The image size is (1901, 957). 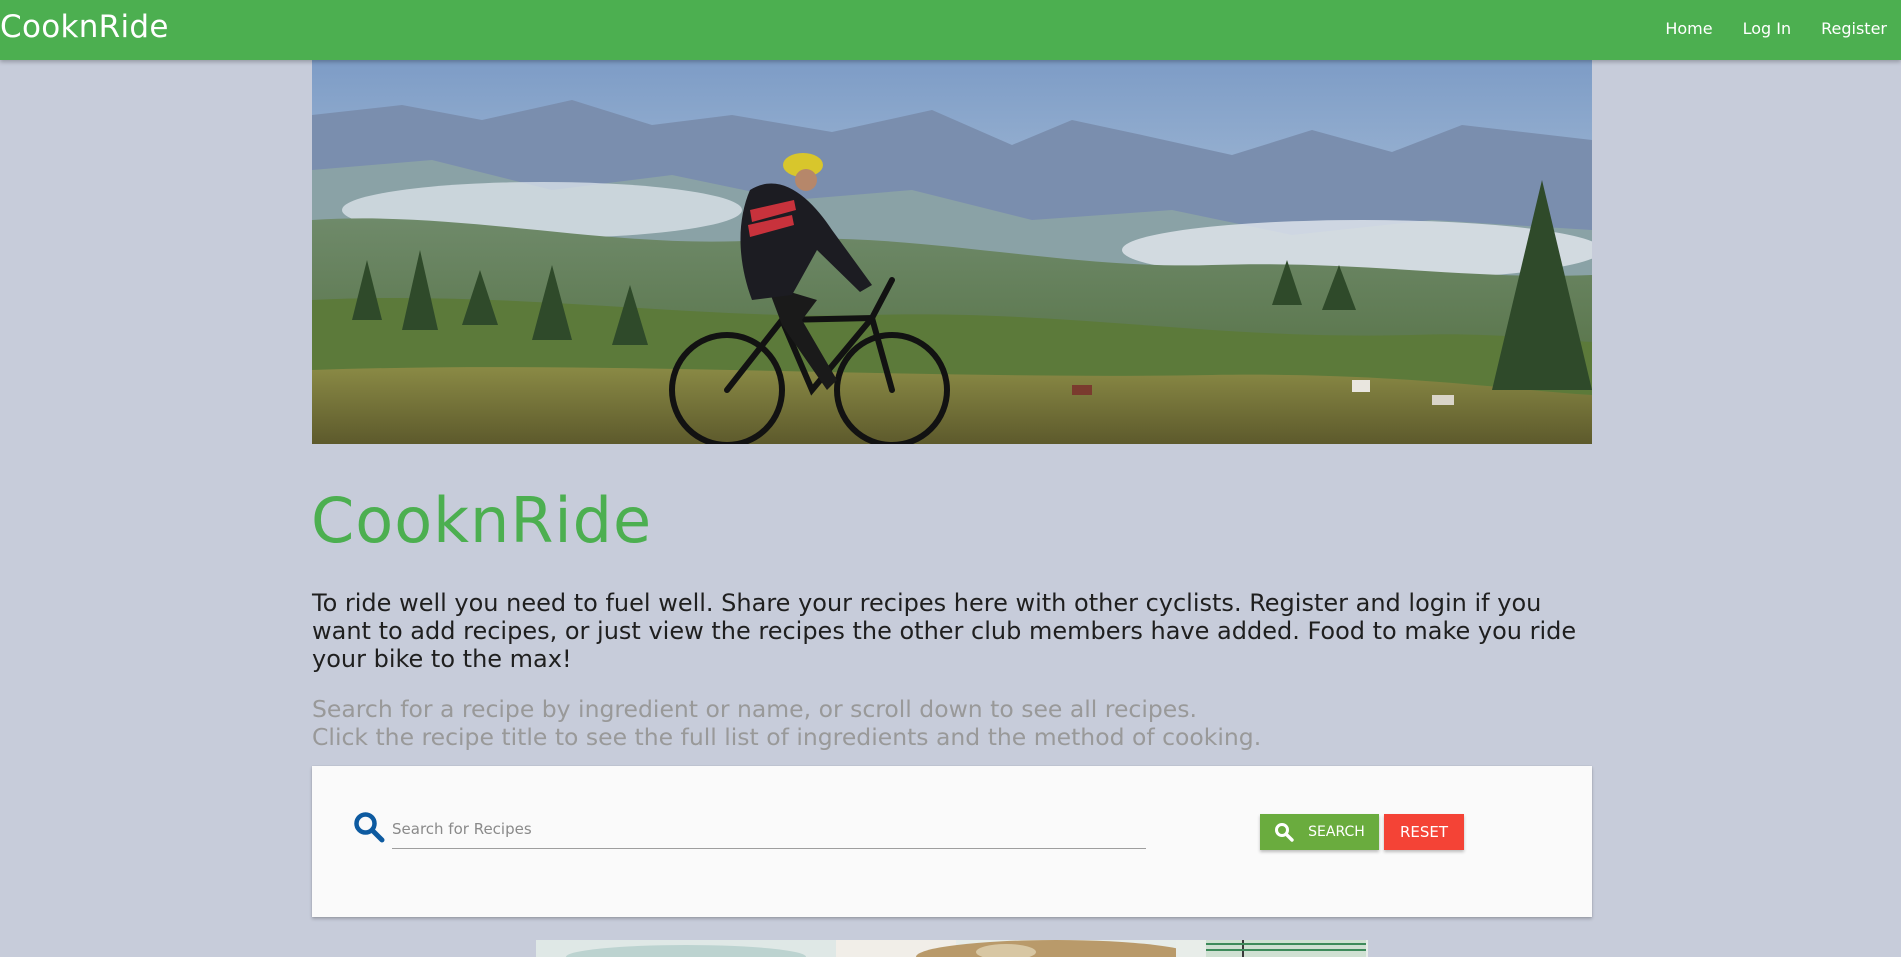 What do you see at coordinates (84, 27) in the screenshot?
I see `brand-logo-link: CooknRide` at bounding box center [84, 27].